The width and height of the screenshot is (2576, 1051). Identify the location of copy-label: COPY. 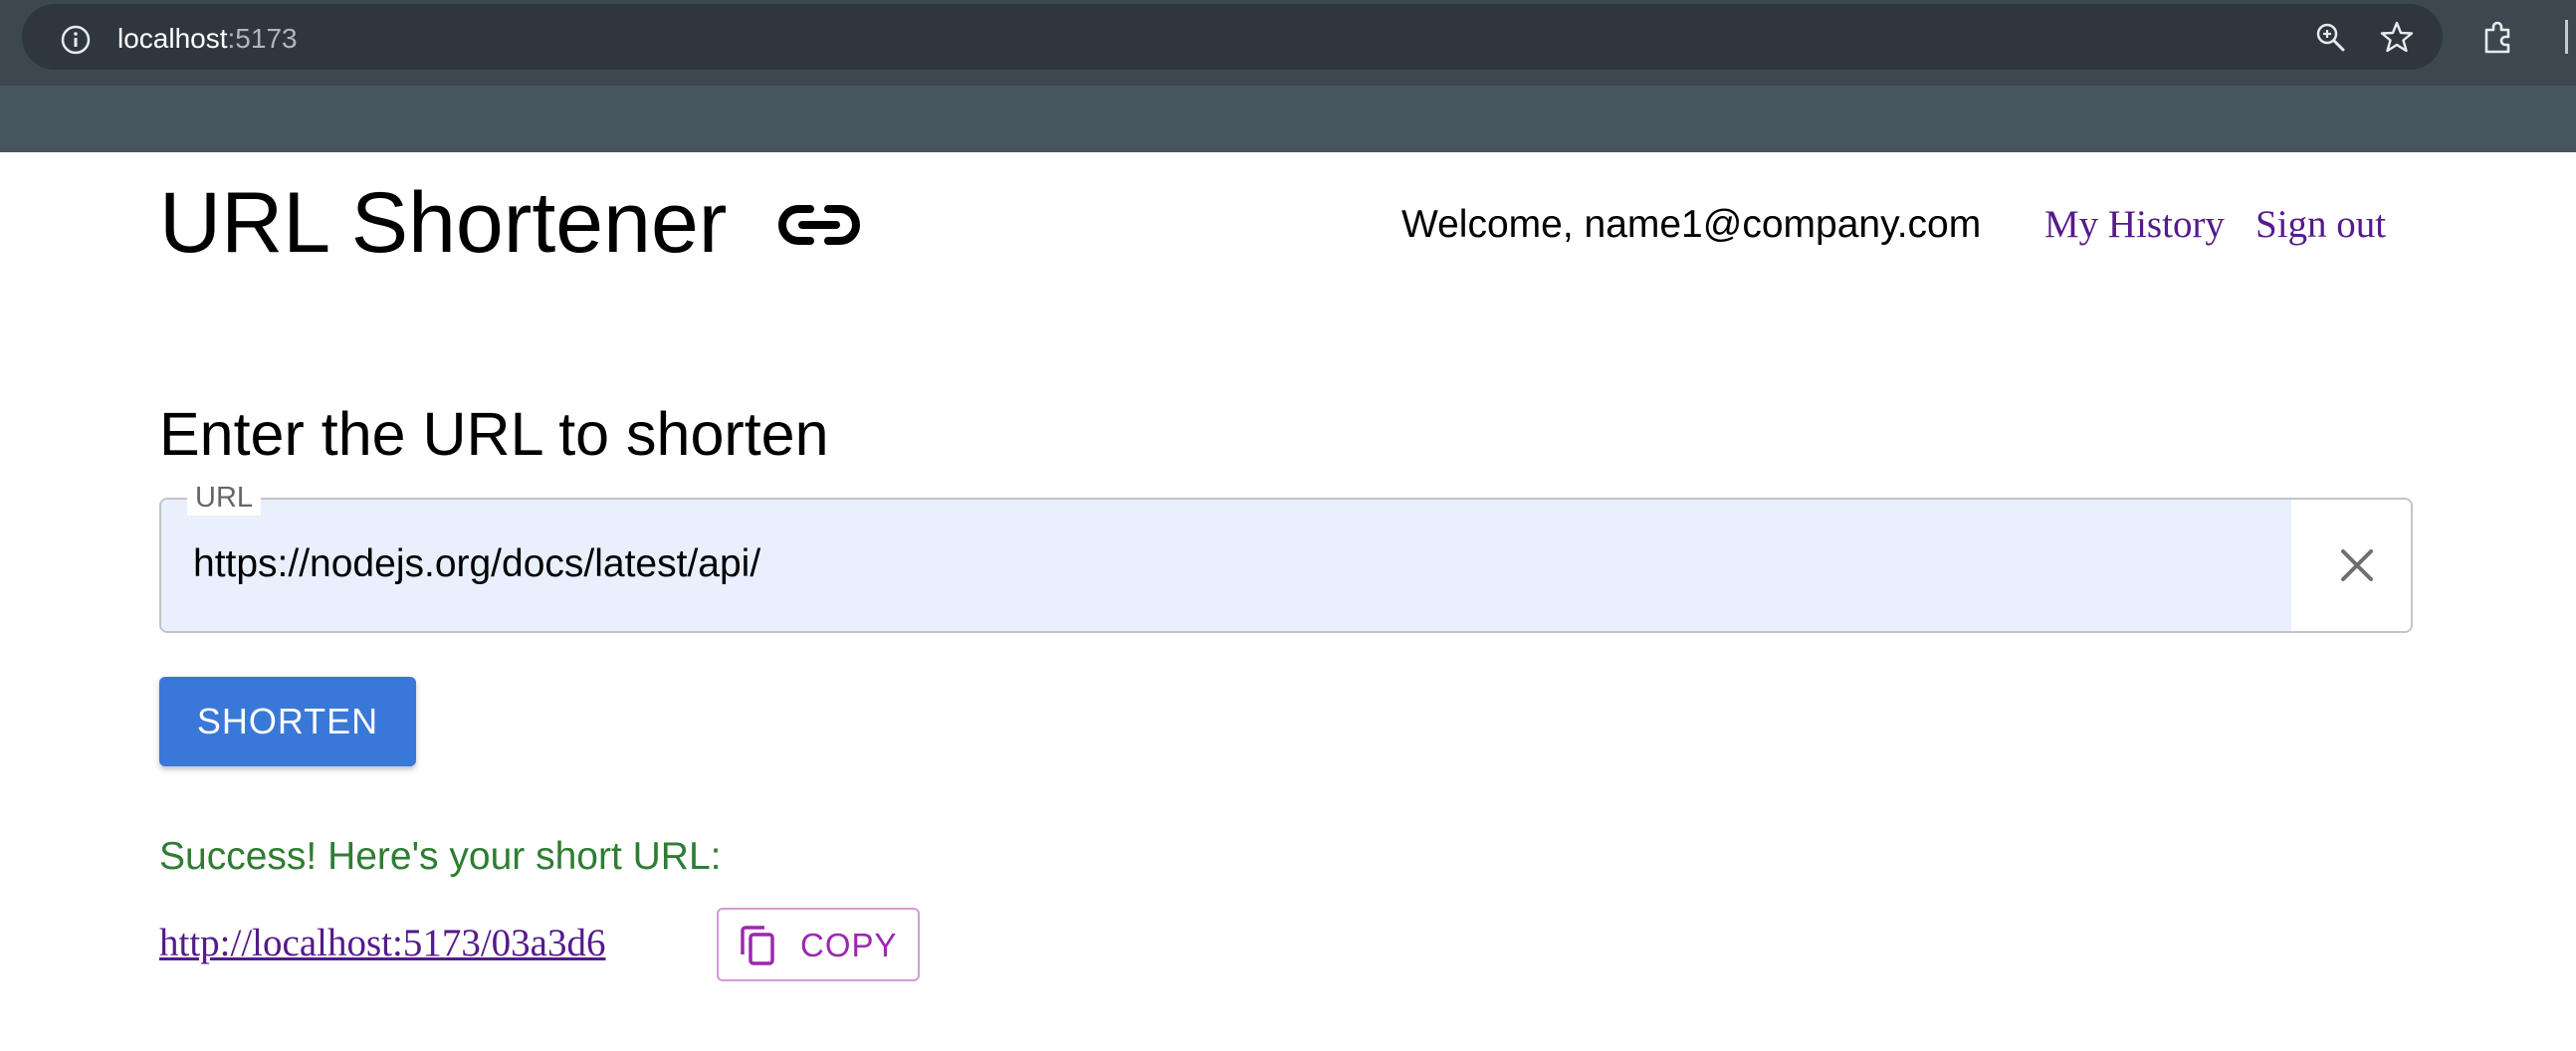
(849, 945).